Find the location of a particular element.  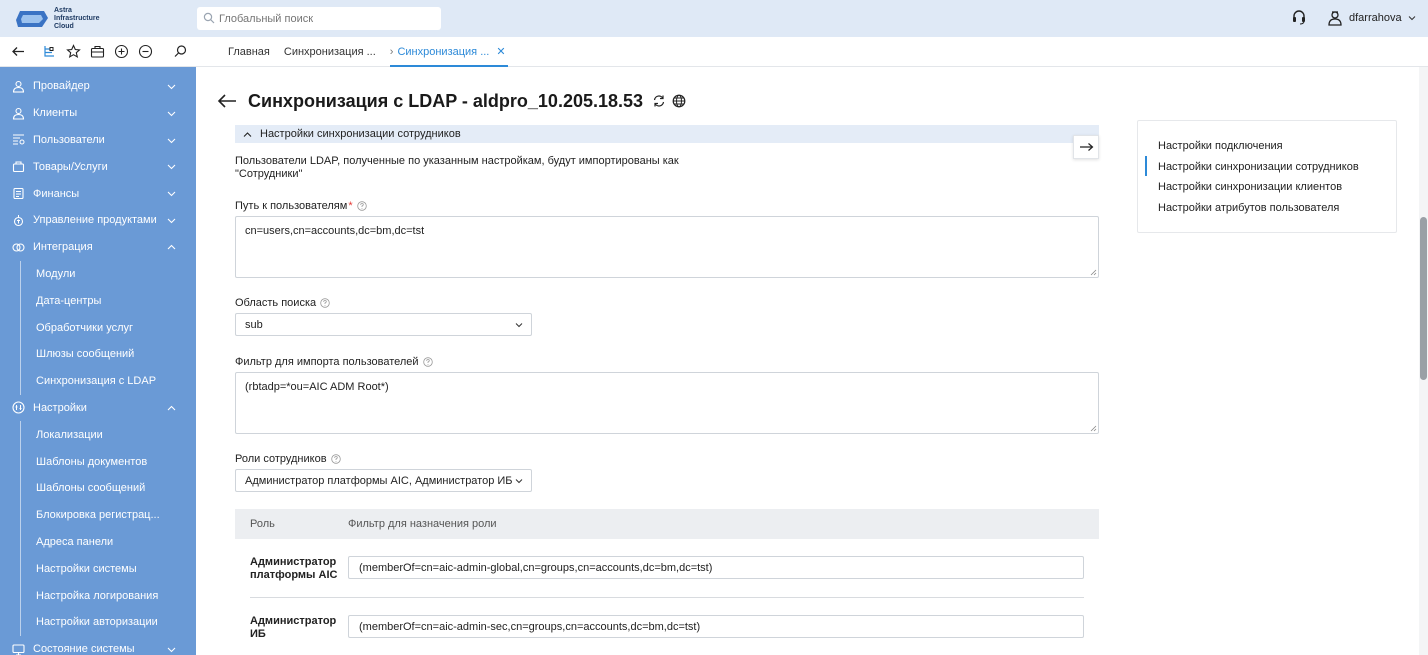

user-icon is located at coordinates (1335, 18).